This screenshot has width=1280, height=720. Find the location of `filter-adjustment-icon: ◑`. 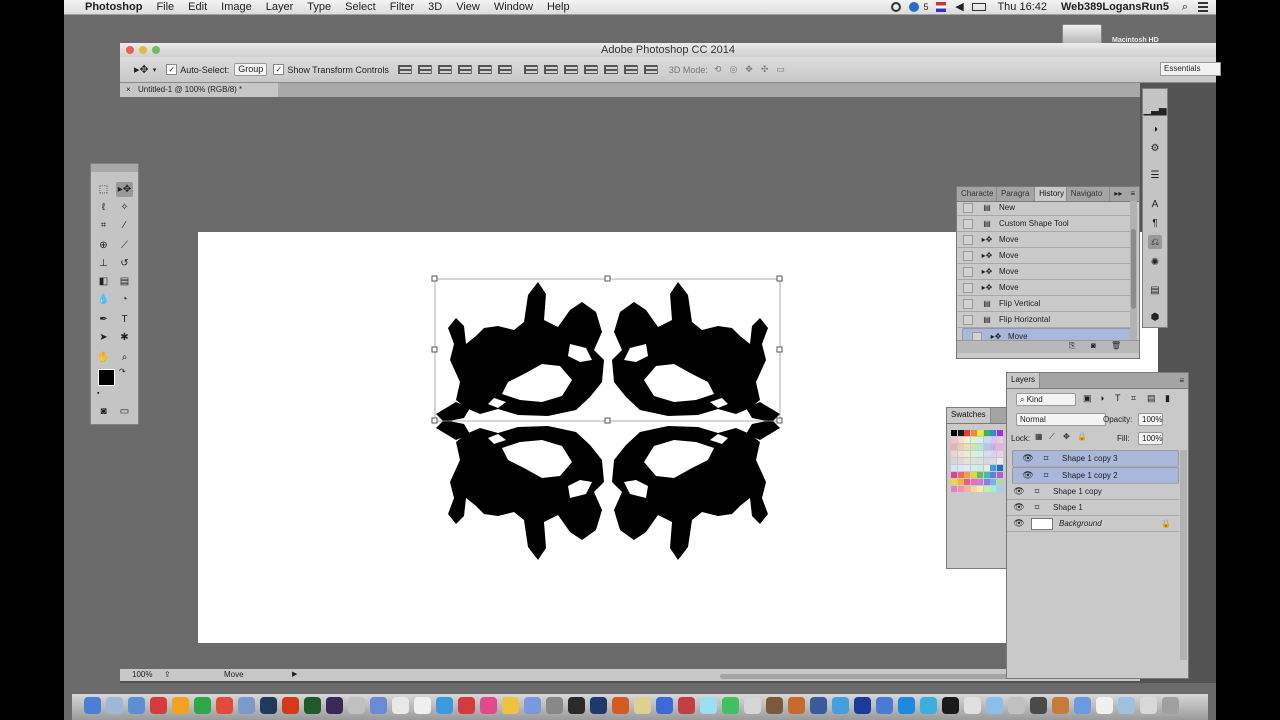

filter-adjustment-icon: ◑ is located at coordinates (1101, 398).